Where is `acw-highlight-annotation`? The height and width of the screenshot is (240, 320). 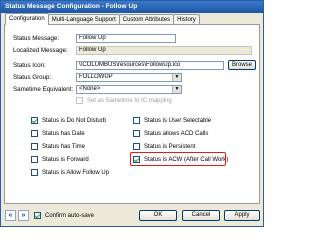
acw-highlight-annotation is located at coordinates (178, 159).